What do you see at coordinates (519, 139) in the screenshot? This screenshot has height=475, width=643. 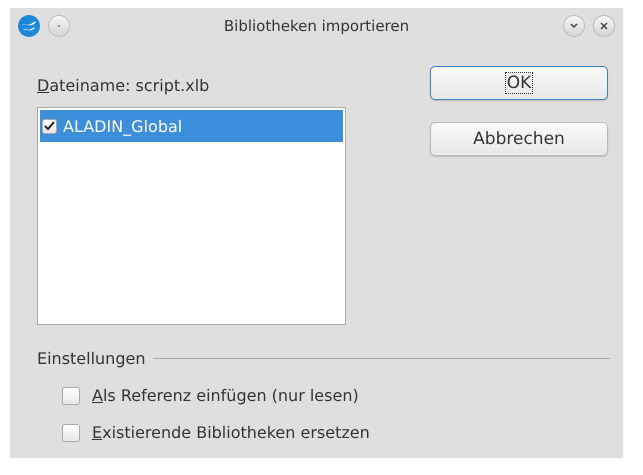 I see `cancel-button: Abbrechen` at bounding box center [519, 139].